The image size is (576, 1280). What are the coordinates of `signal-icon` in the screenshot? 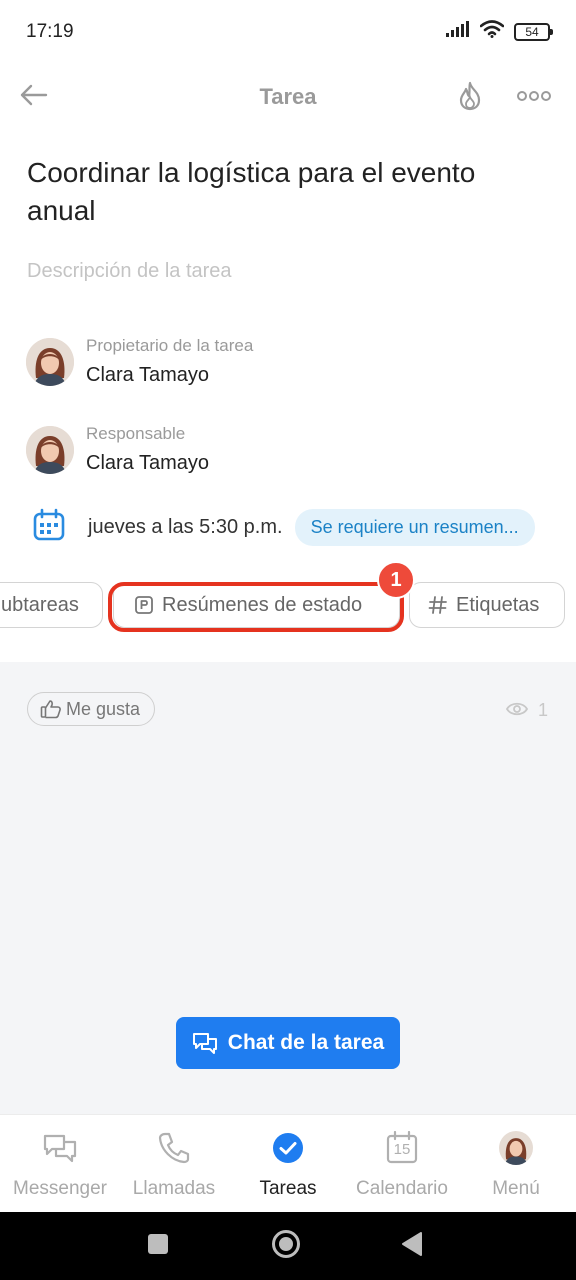 It's located at (458, 31).